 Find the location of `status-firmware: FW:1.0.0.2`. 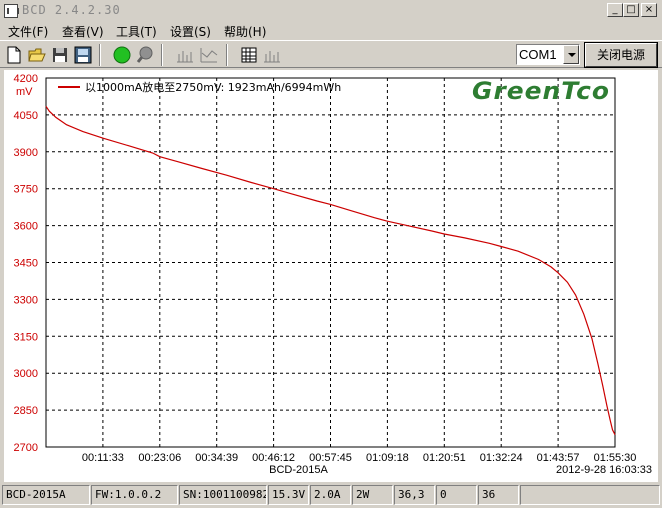

status-firmware: FW:1.0.0.2 is located at coordinates (134, 495).